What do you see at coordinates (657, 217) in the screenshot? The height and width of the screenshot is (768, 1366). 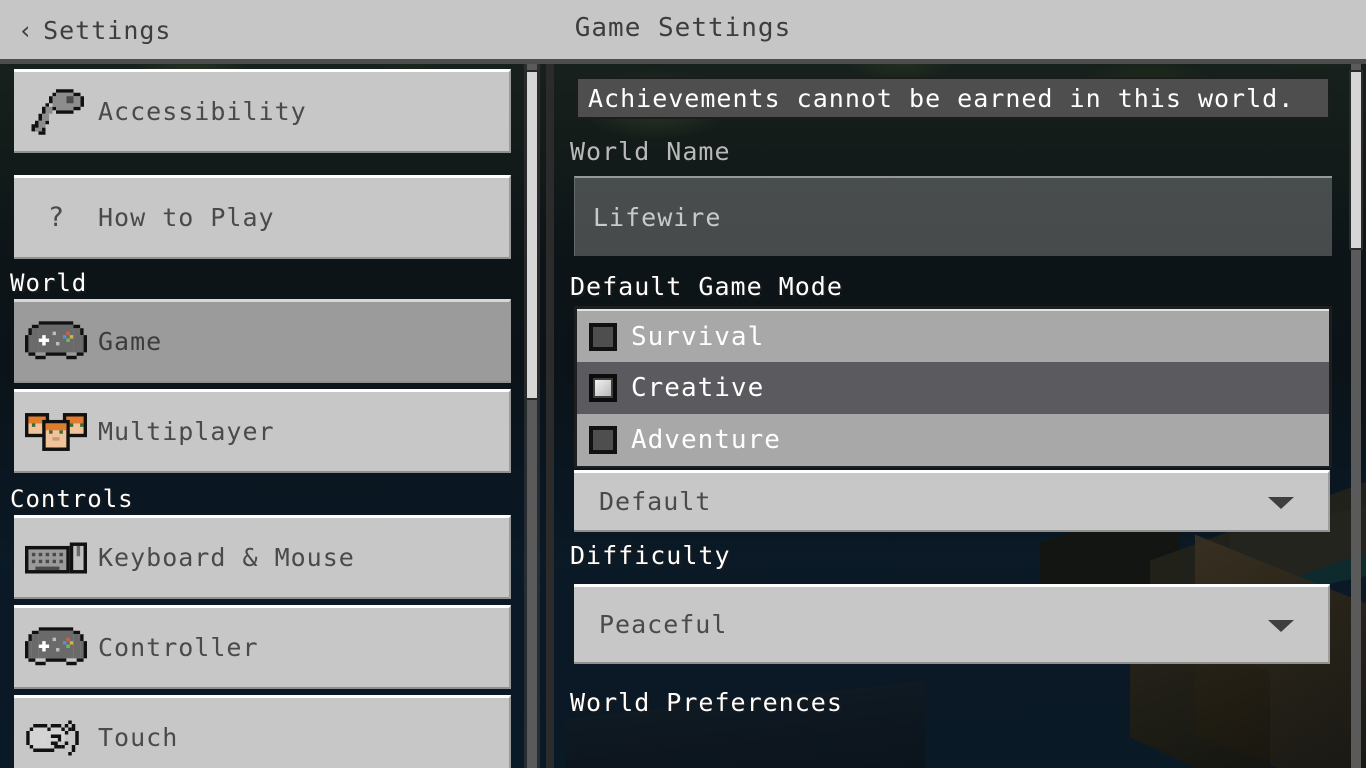 I see `world-name-value: Lifewire` at bounding box center [657, 217].